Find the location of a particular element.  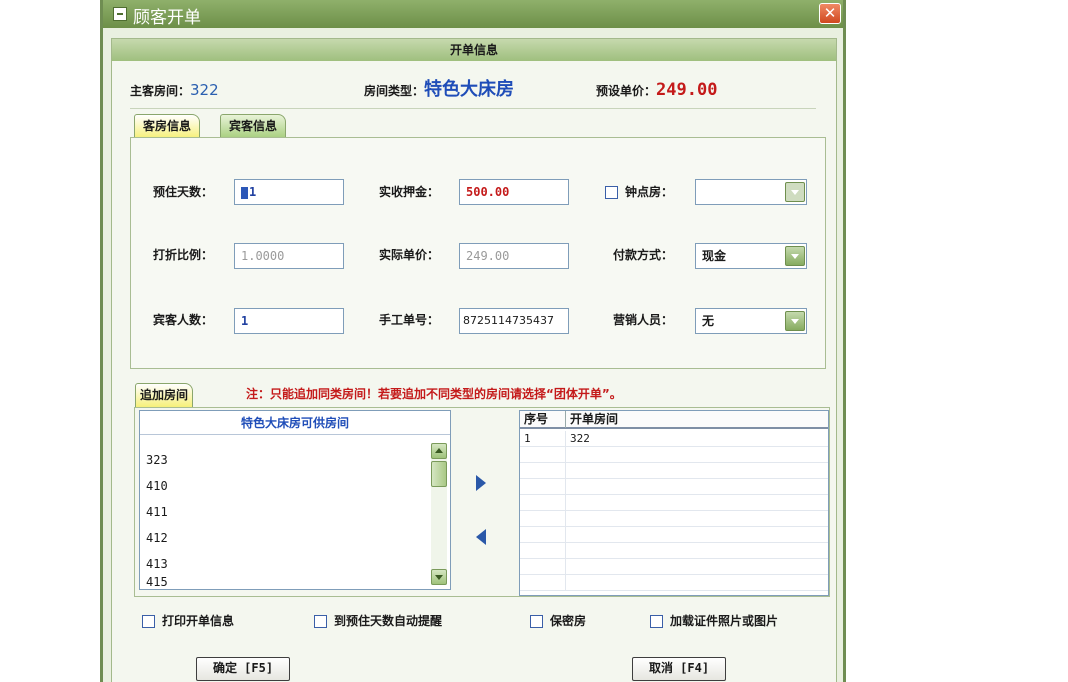

list-item: 412 is located at coordinates (157, 538).